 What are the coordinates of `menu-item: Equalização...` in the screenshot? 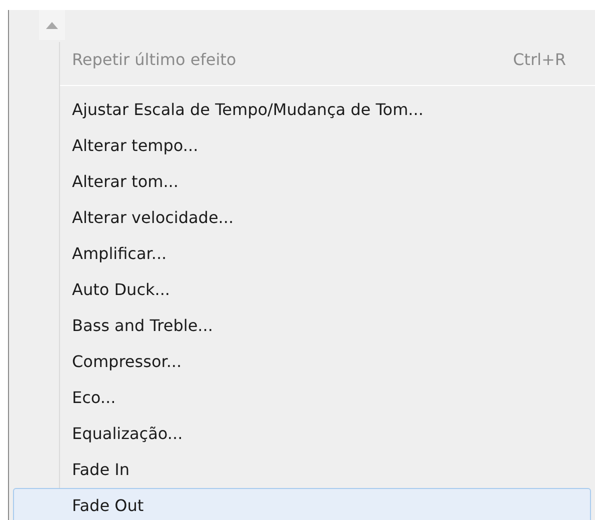 It's located at (302, 434).